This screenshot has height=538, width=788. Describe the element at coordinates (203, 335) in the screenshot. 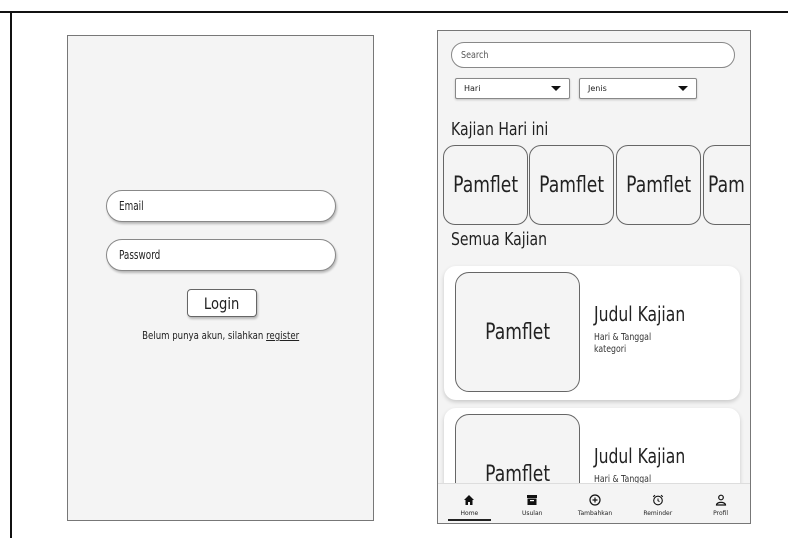

I see `register-text: Belum punya akun, silahkan` at that location.